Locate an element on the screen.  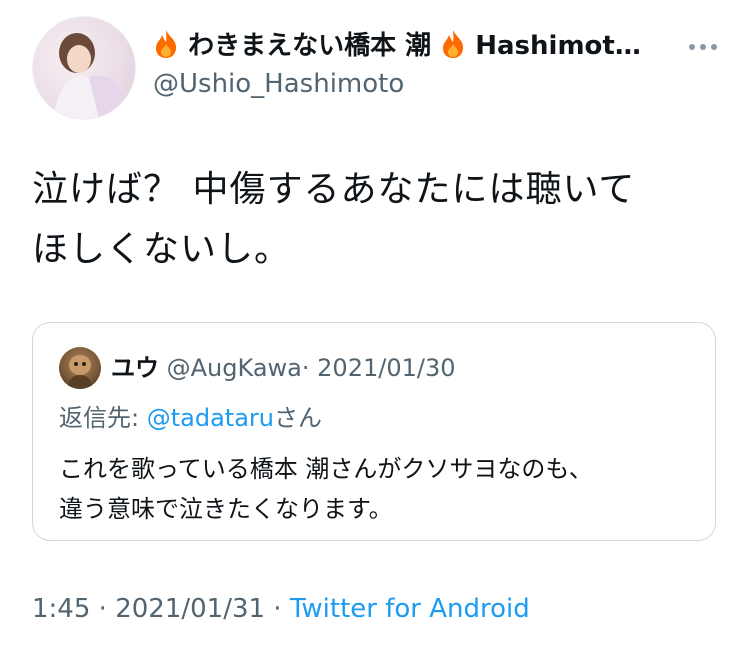
reply-to: 返信先: @tadataruさん is located at coordinates (190, 418).